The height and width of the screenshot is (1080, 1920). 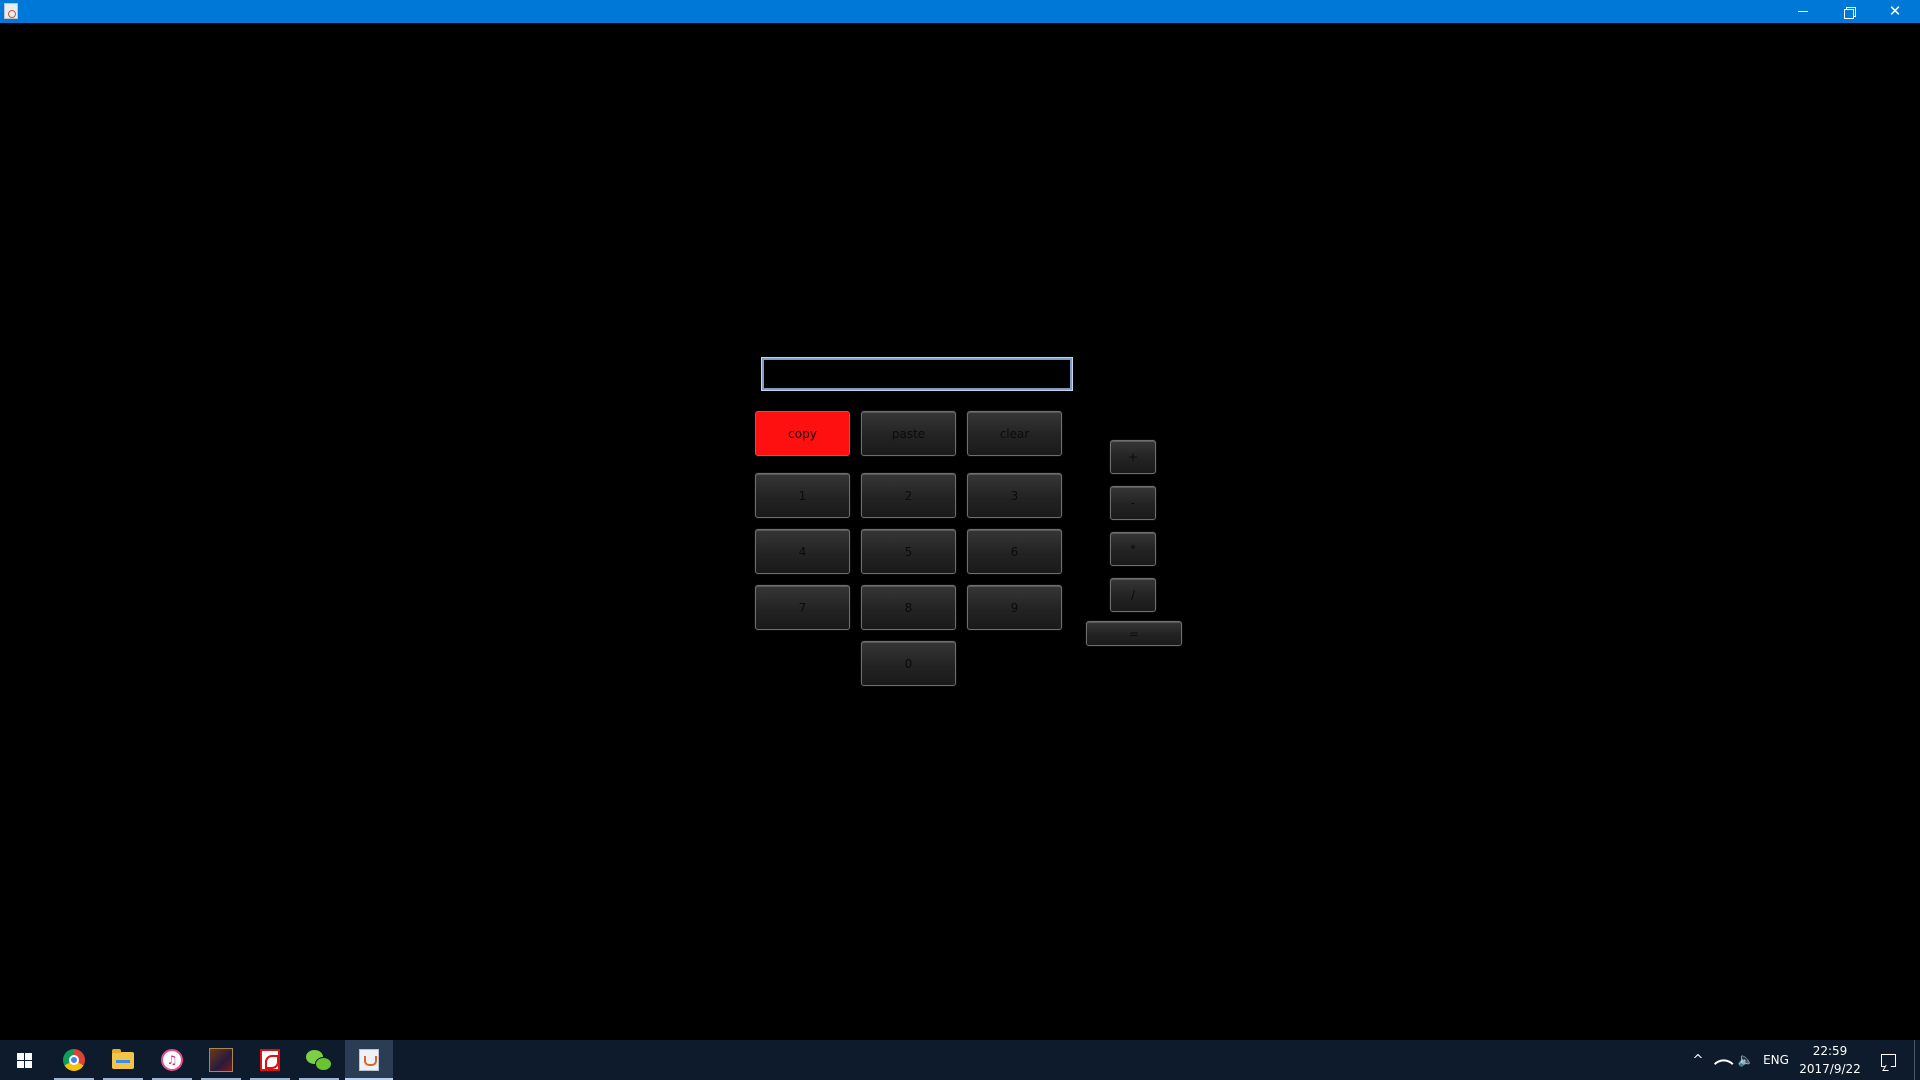 I want to click on wifi-icon, so click(x=1723, y=1063).